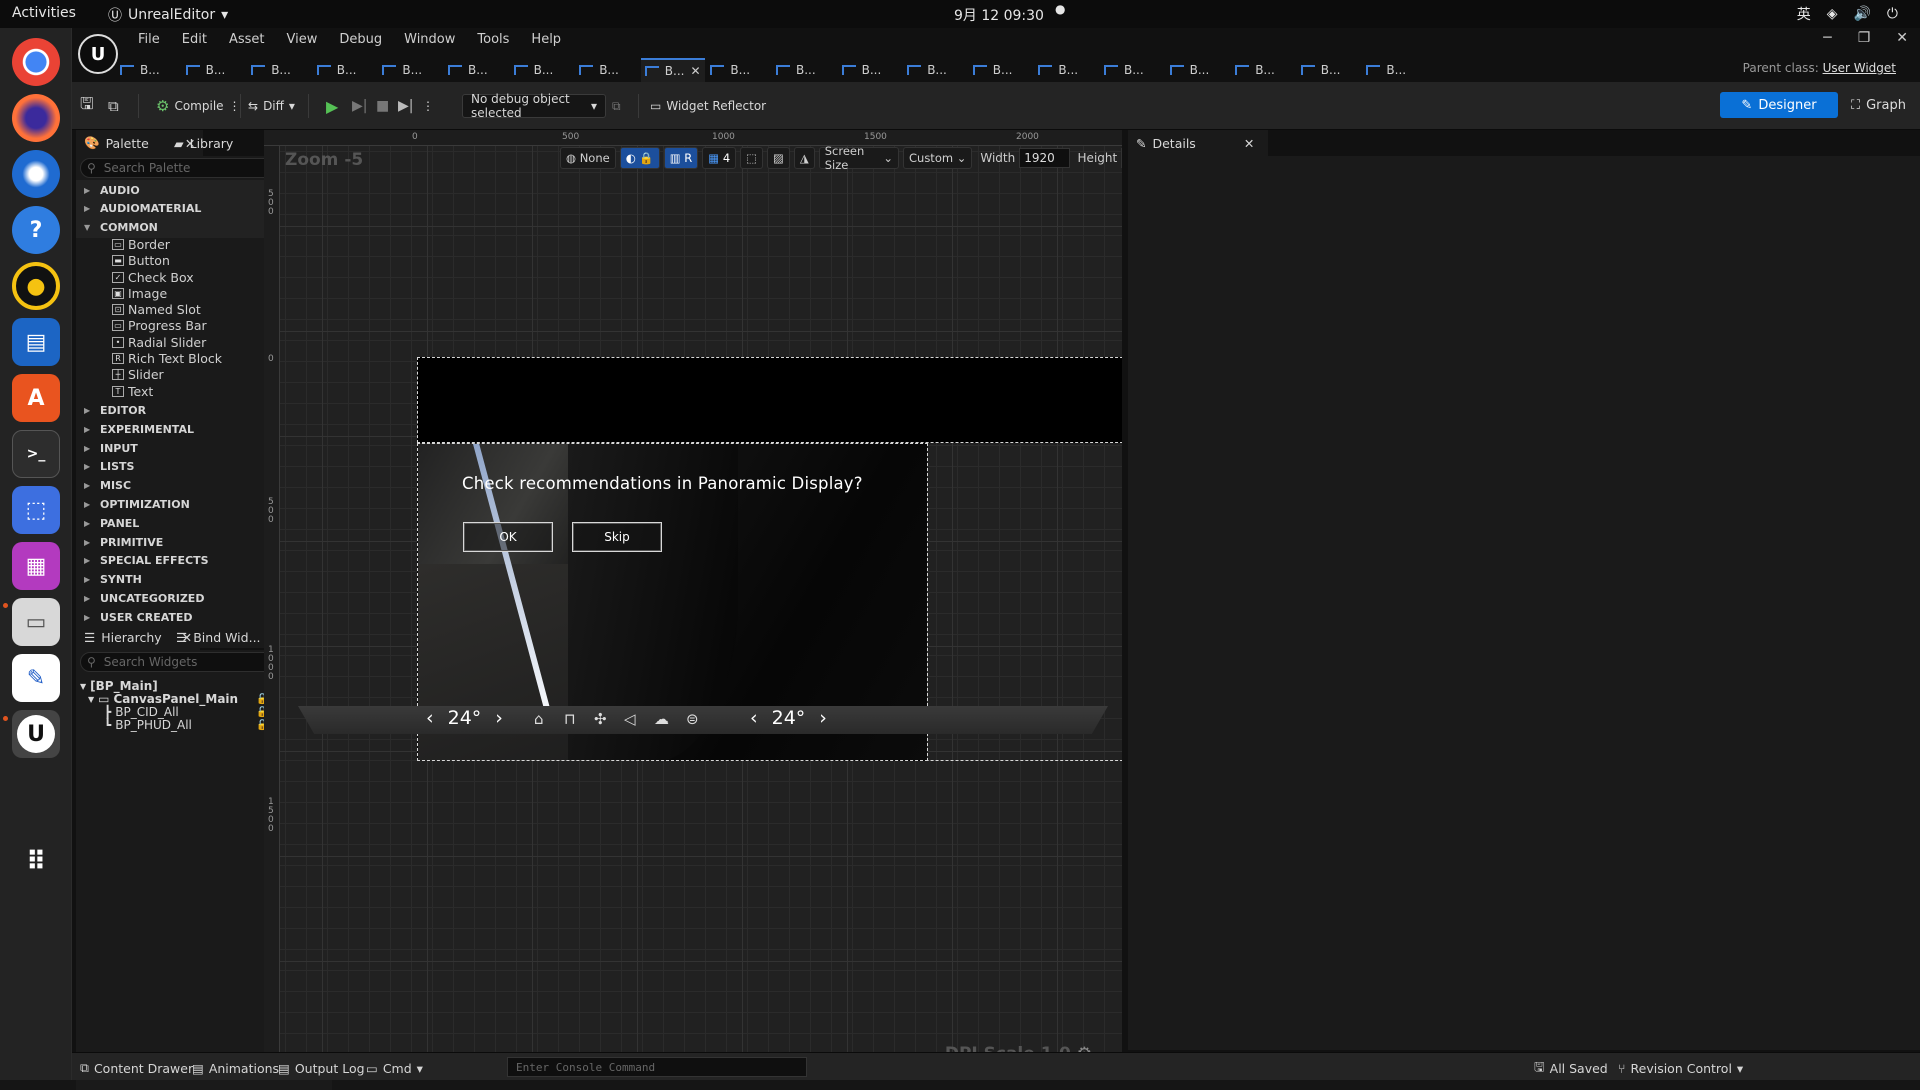 The width and height of the screenshot is (1920, 1090). Describe the element at coordinates (159, 326) in the screenshot. I see `palette-item: ▭ Progress Bar` at that location.